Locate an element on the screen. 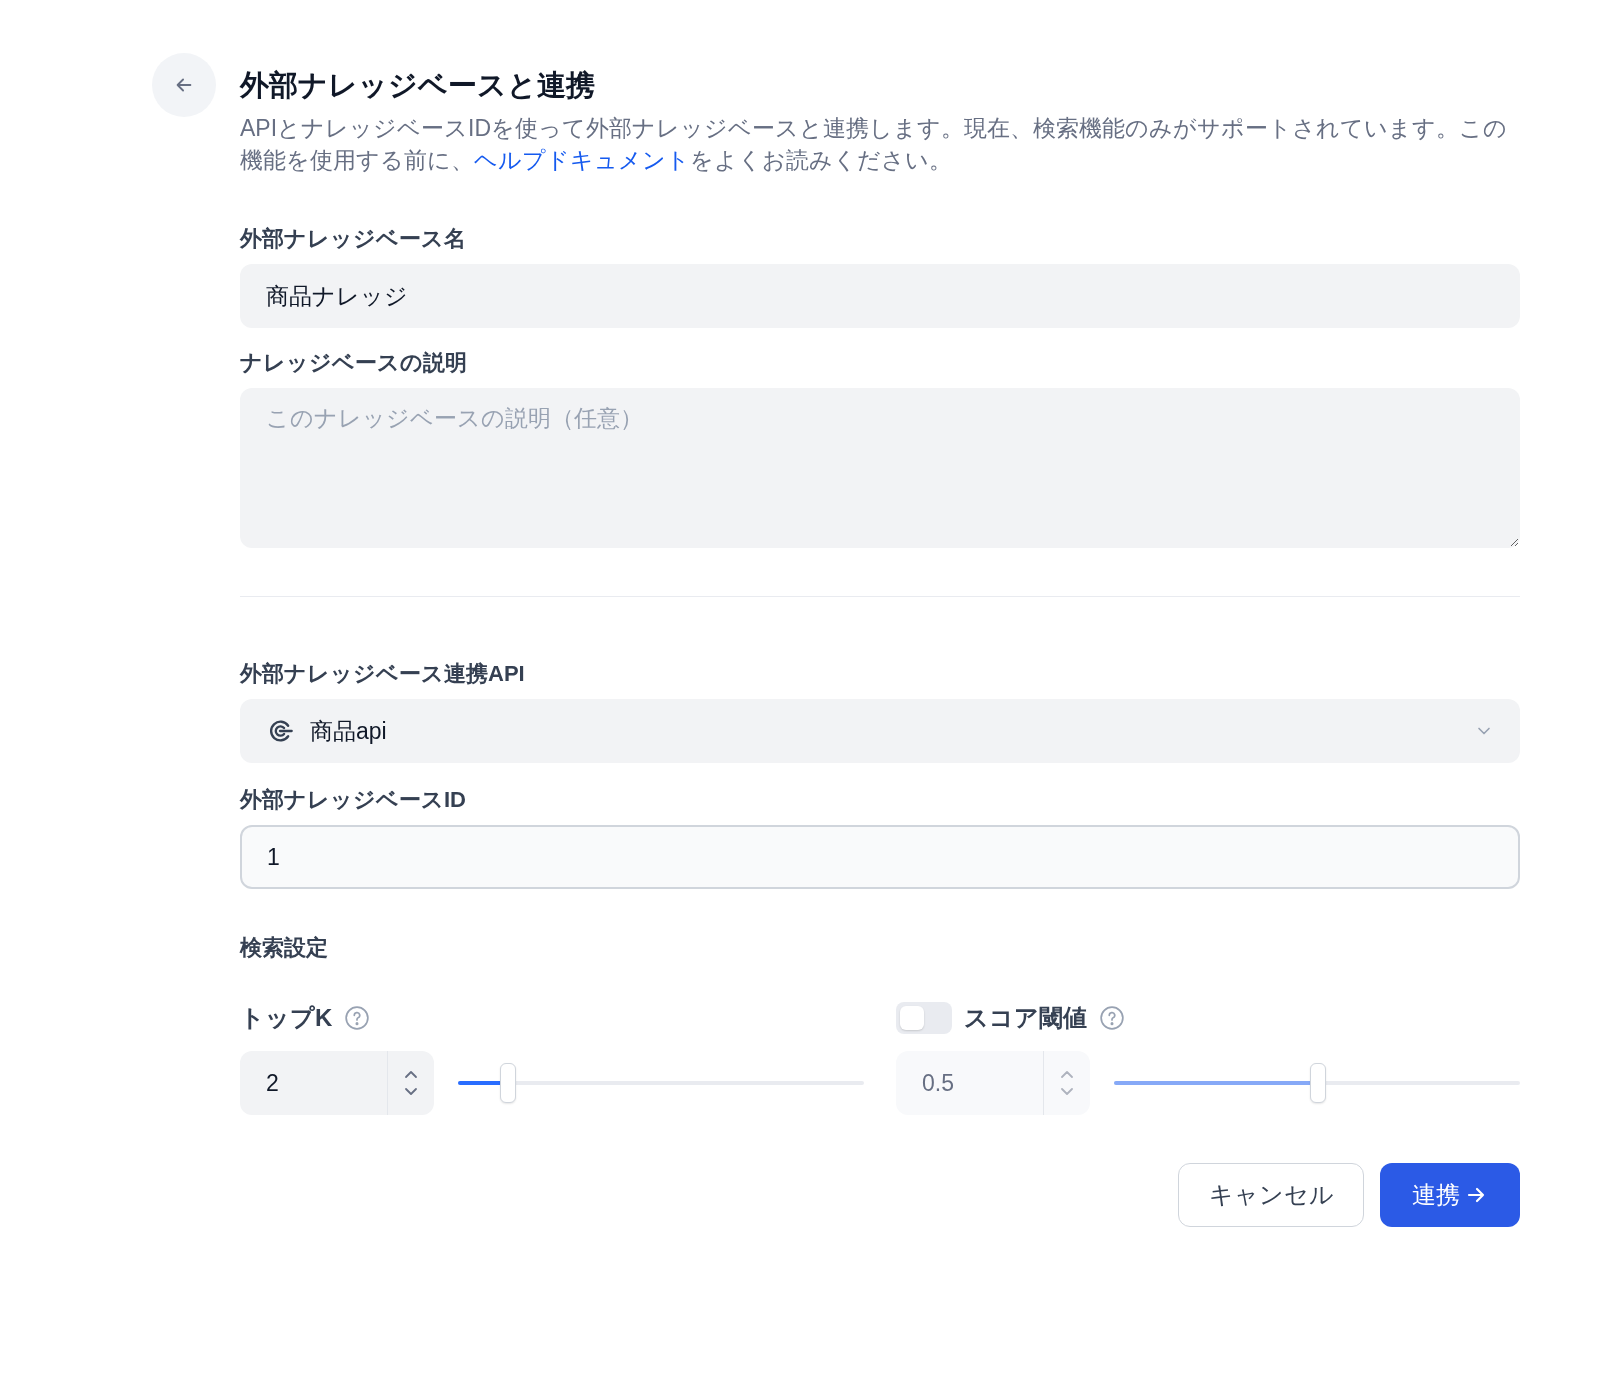  connect-button: 連携 is located at coordinates (1450, 1195).